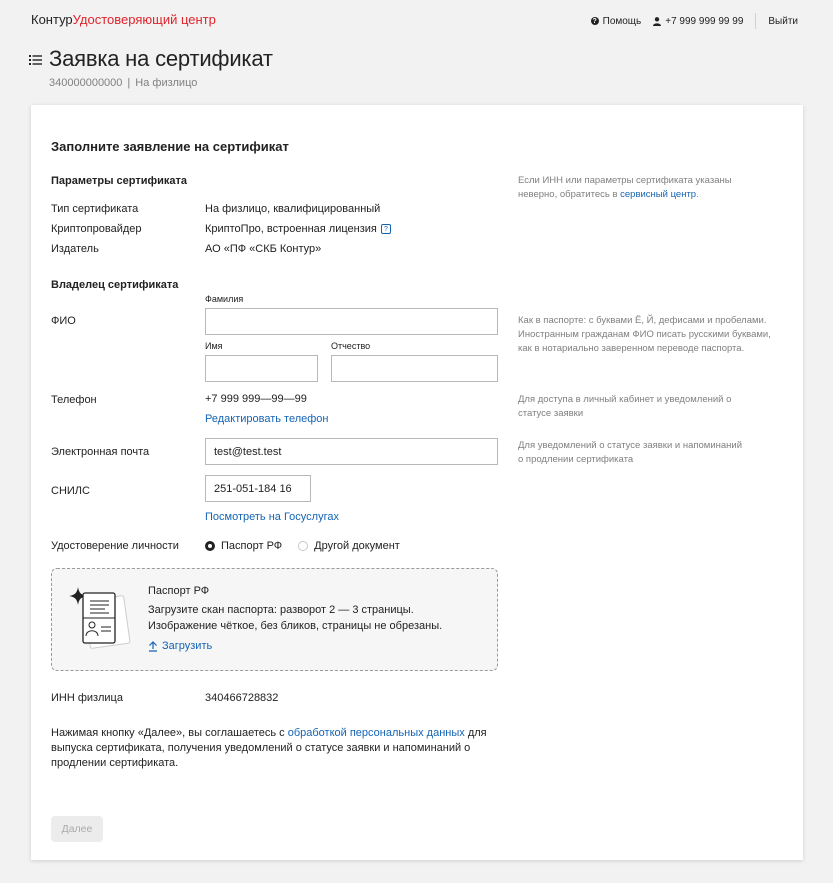 This screenshot has width=833, height=883. I want to click on user-icon, so click(657, 21).